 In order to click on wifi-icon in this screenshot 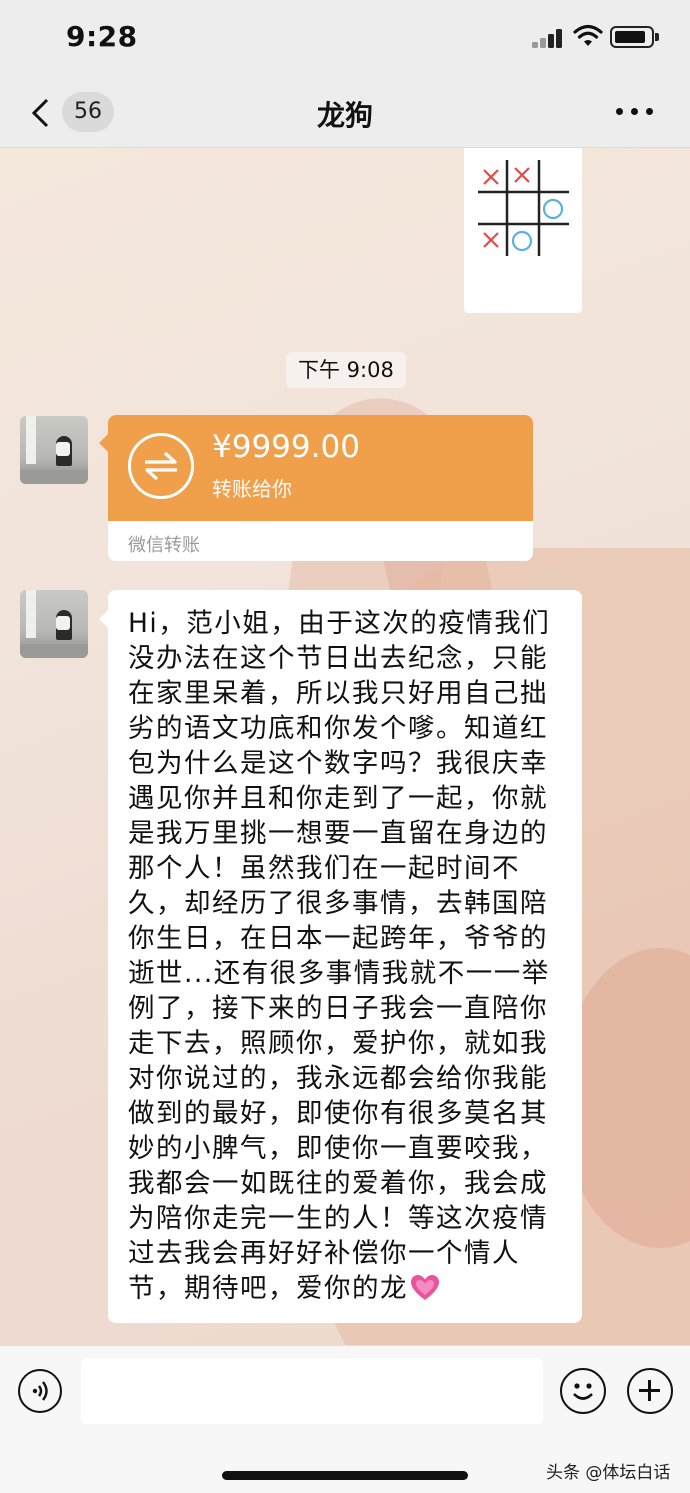, I will do `click(588, 35)`.